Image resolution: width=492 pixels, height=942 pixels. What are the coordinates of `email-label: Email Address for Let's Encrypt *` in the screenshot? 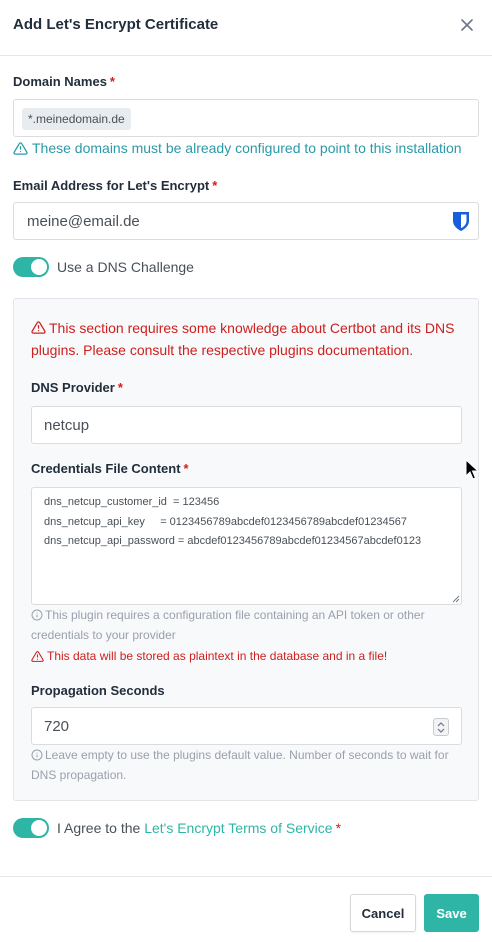 It's located at (115, 185).